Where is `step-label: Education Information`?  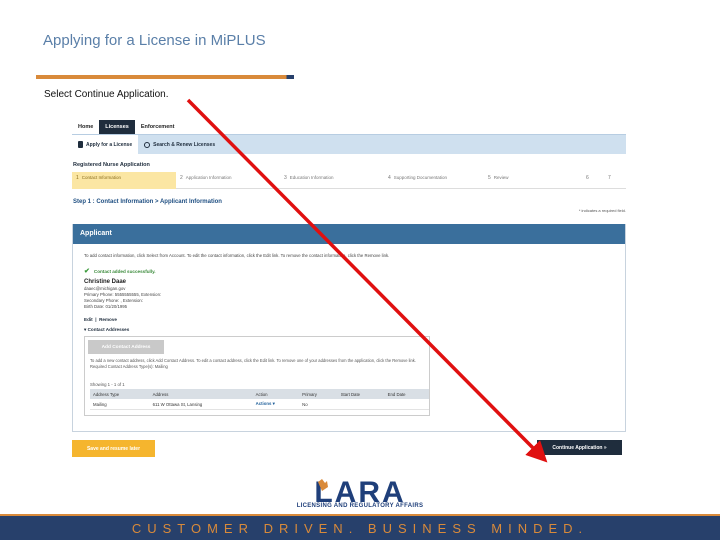
step-label: Education Information is located at coordinates (311, 177).